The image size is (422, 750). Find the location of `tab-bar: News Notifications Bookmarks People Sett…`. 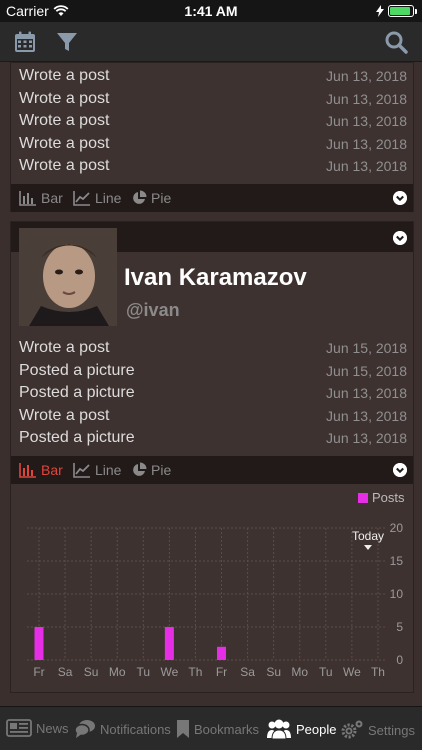

tab-bar: News Notifications Bookmarks People Sett… is located at coordinates (211, 728).